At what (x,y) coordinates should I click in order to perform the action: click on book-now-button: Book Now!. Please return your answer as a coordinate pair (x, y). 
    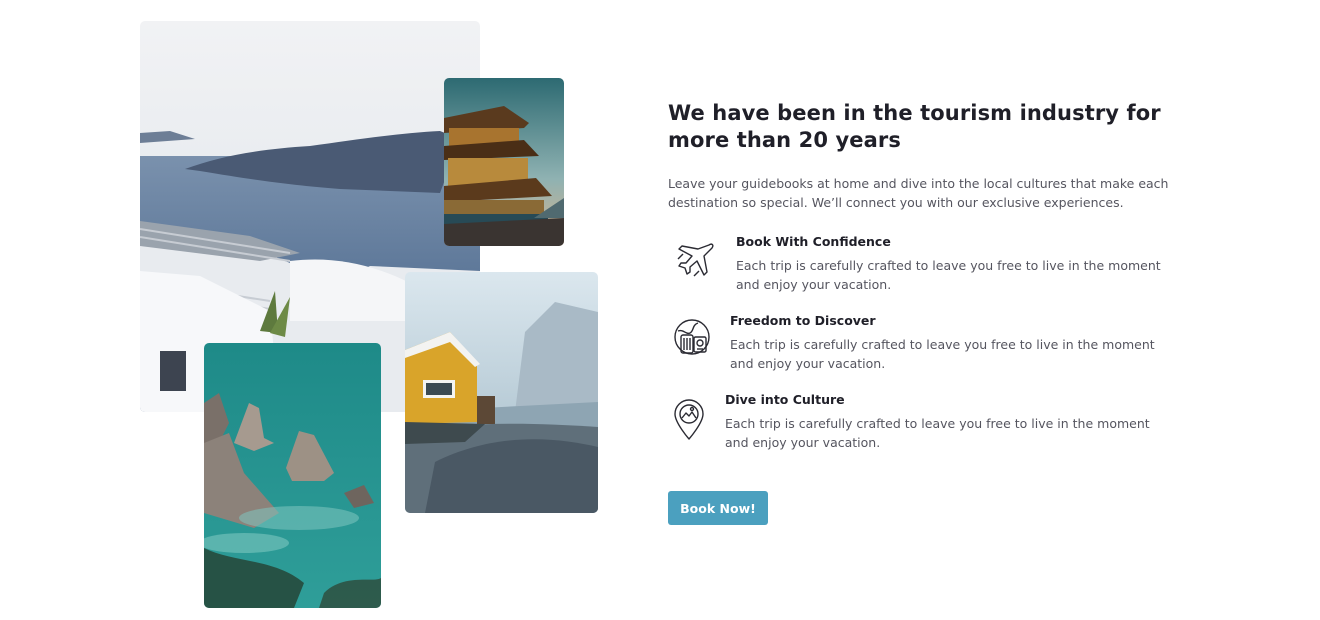
    Looking at the image, I should click on (718, 508).